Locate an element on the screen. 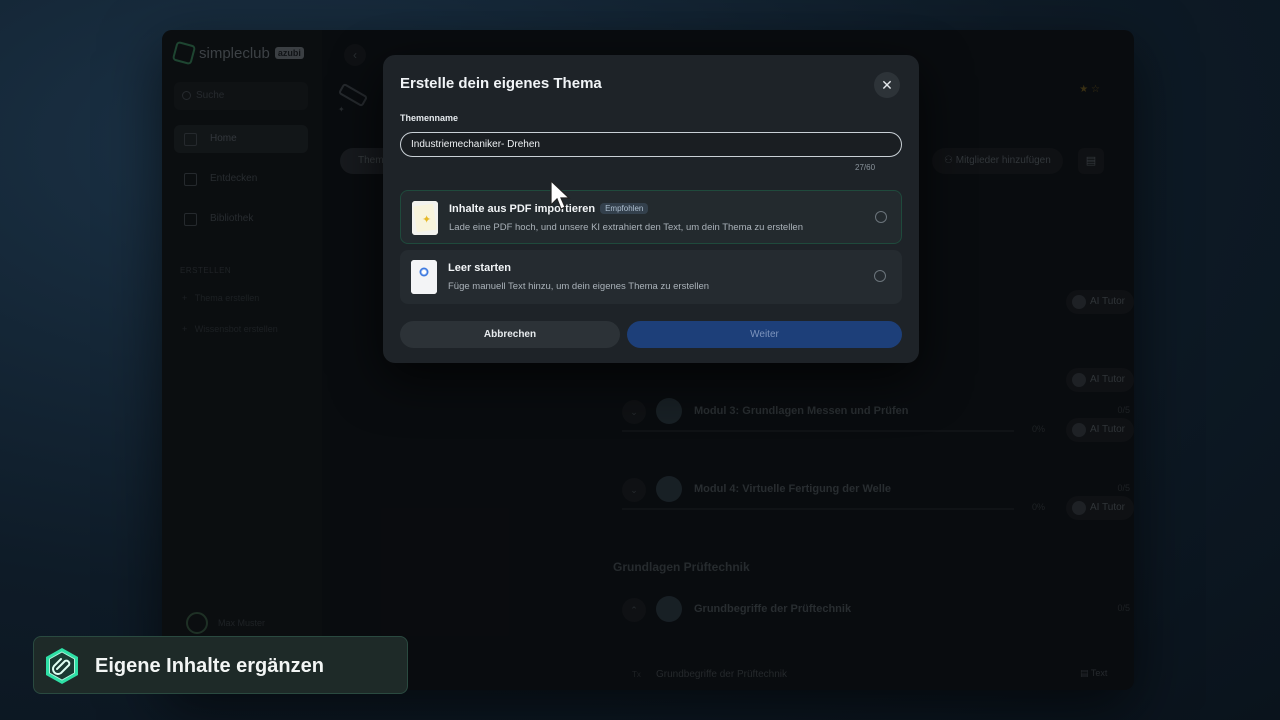 This screenshot has width=1280, height=720. next-button: Weiter is located at coordinates (764, 334).